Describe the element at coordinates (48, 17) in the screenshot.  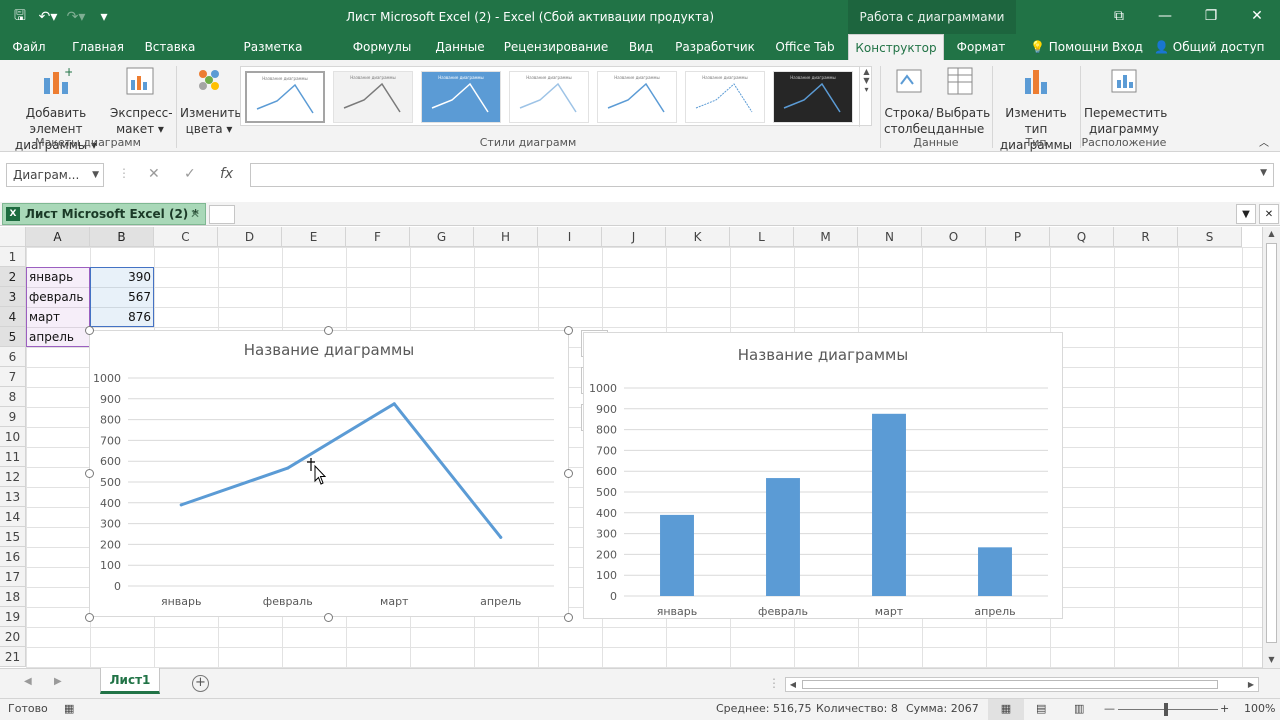
I see `undo-icon: ↶▾` at that location.